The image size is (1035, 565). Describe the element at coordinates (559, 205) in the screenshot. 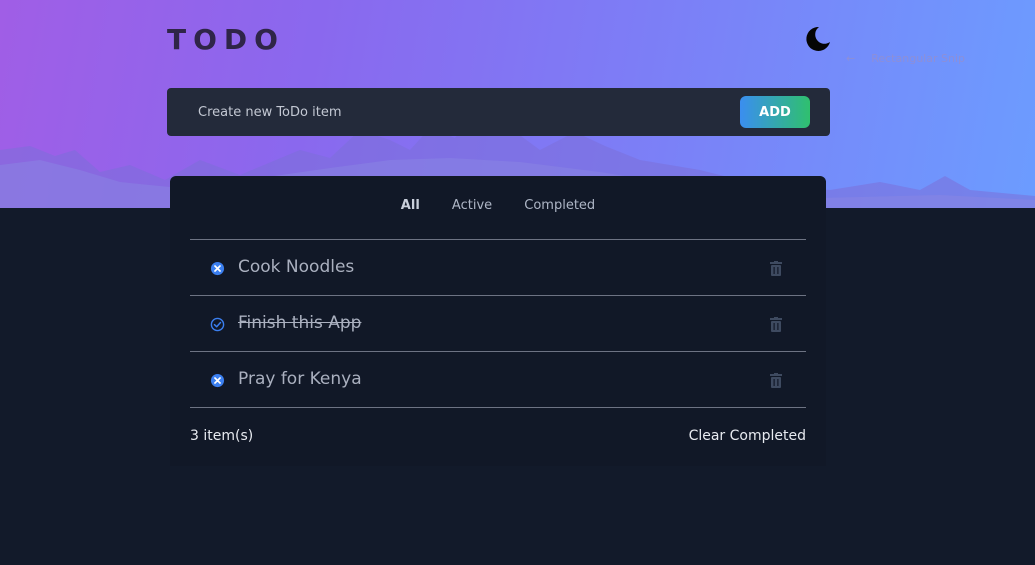

I see `filter-completed: Completed` at that location.